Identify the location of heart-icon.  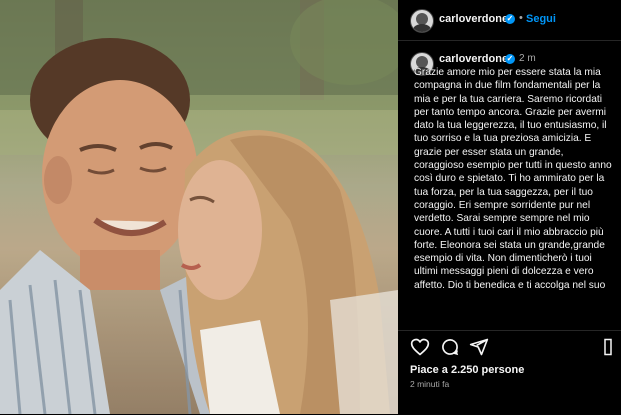
(420, 347).